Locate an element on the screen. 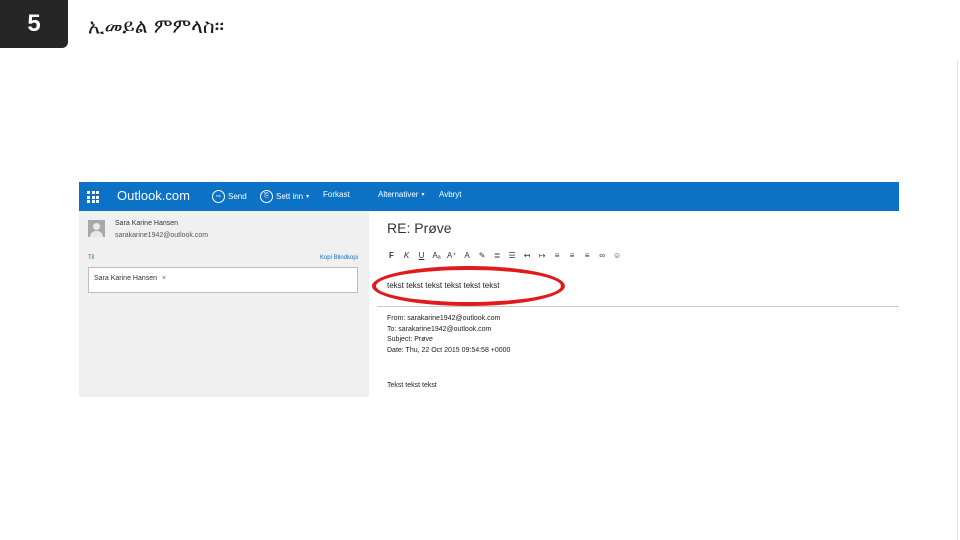  sender-name: Sara Karine Hansen is located at coordinates (147, 223).